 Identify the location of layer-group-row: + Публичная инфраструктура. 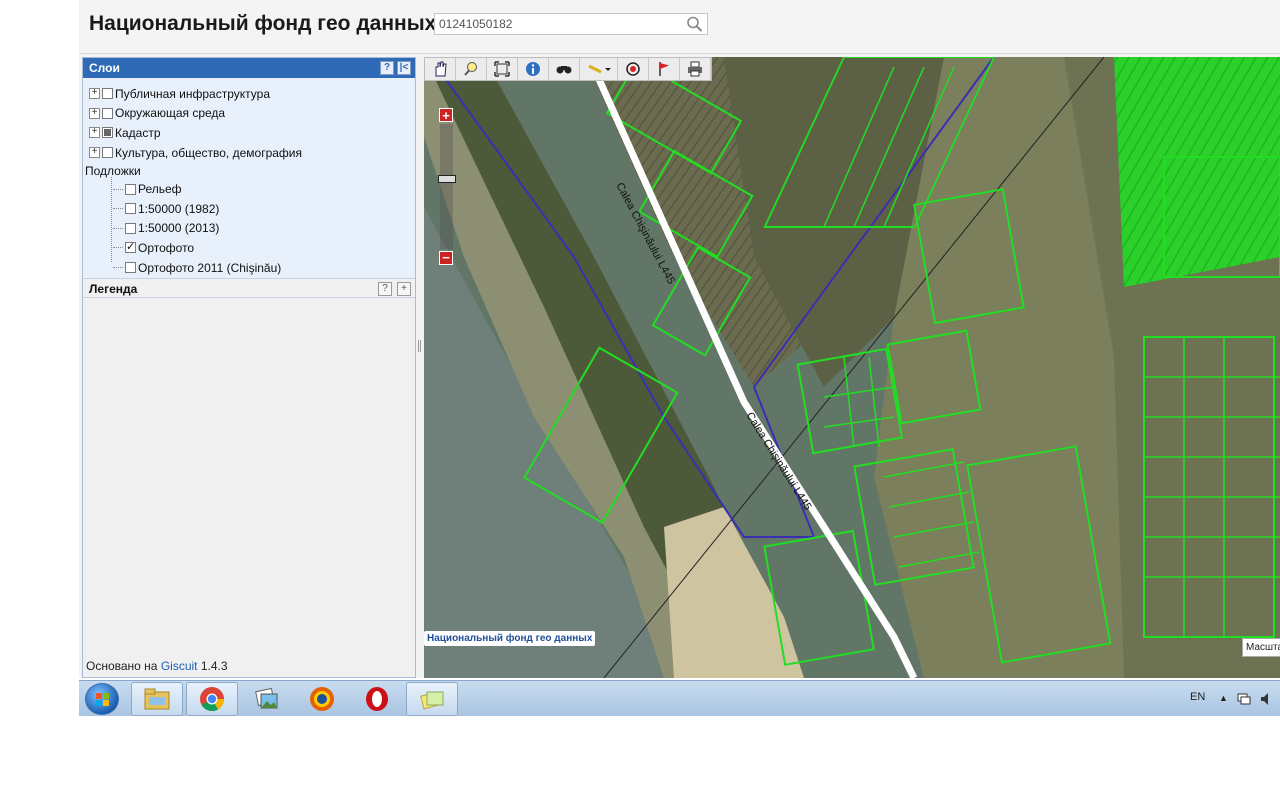
(252, 94).